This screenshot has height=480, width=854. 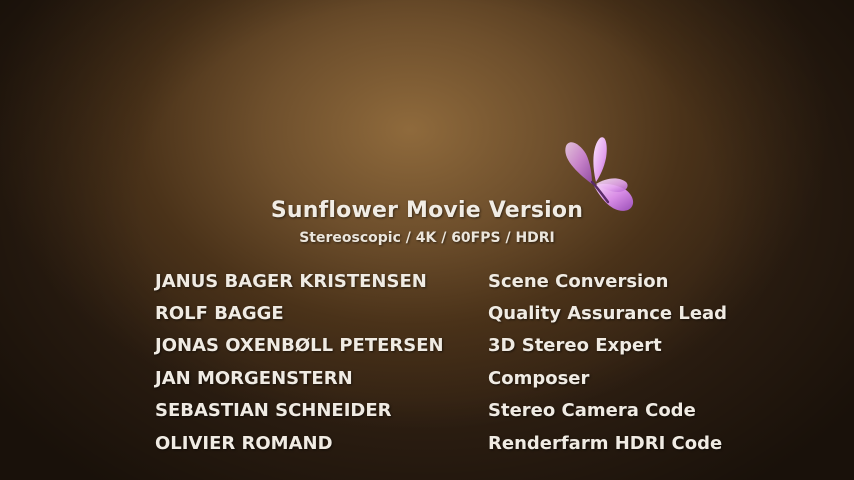 What do you see at coordinates (219, 314) in the screenshot?
I see `credit-name: ROLF BAGGE` at bounding box center [219, 314].